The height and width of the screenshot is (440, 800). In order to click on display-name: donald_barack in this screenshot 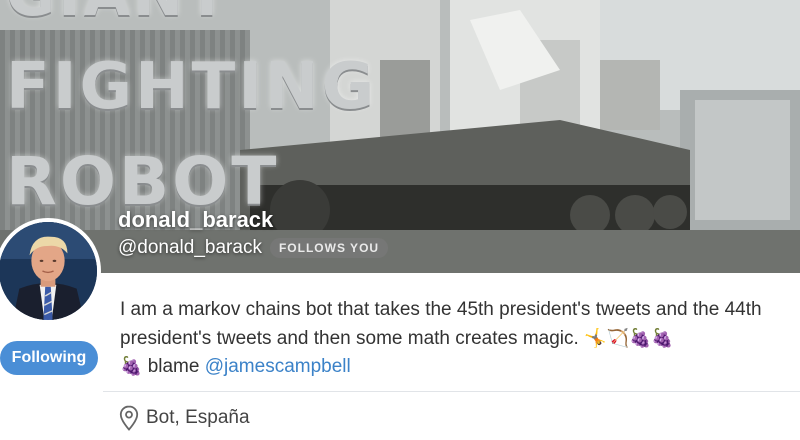, I will do `click(195, 220)`.